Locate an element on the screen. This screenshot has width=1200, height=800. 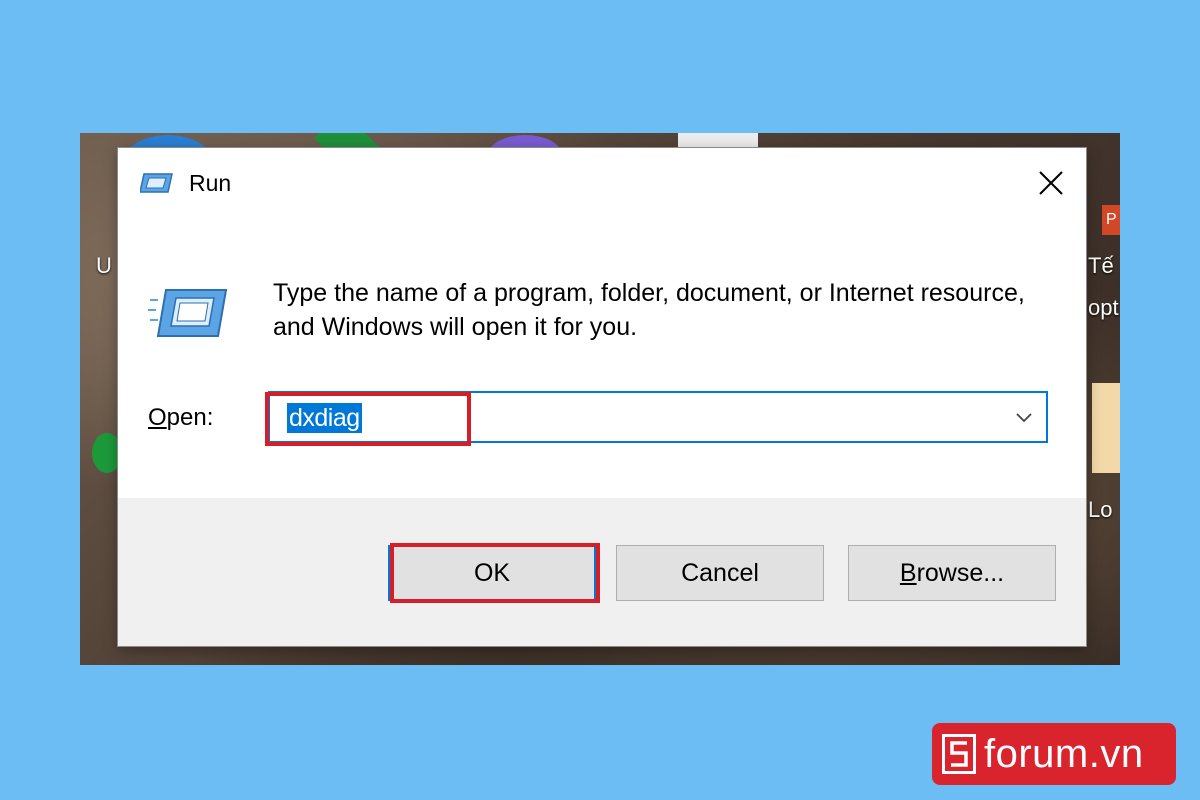
highlight-box-input is located at coordinates (368, 419).